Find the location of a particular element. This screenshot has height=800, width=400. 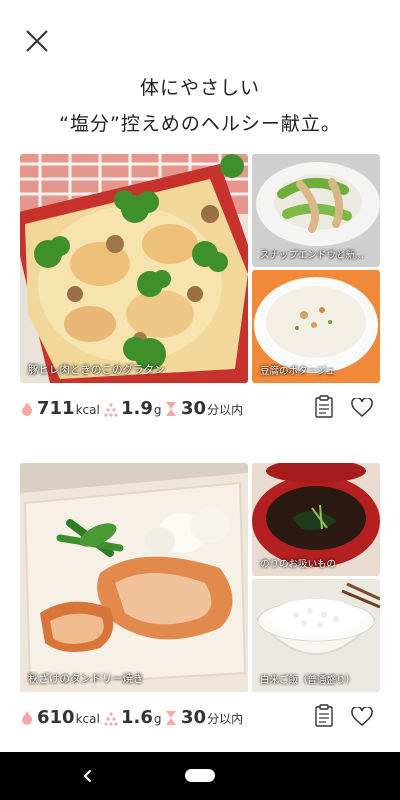

calorie-stat: 711 kcal is located at coordinates (60, 409).